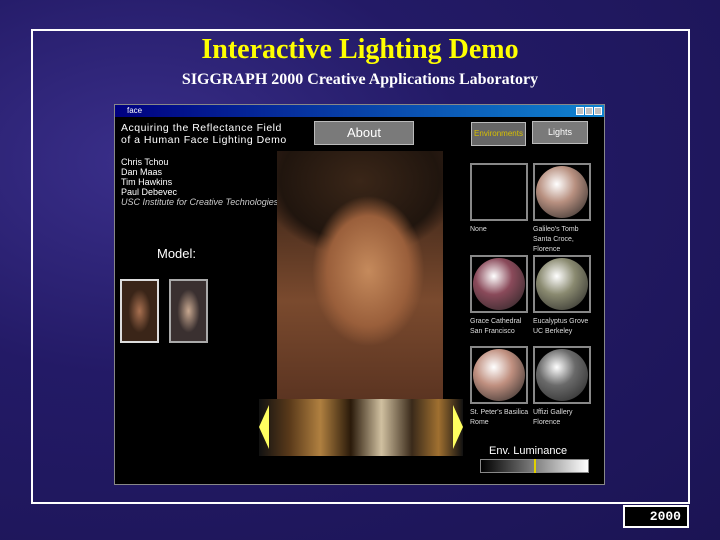 The image size is (720, 540). I want to click on environment-label-line: Grace Cathedral, so click(496, 321).